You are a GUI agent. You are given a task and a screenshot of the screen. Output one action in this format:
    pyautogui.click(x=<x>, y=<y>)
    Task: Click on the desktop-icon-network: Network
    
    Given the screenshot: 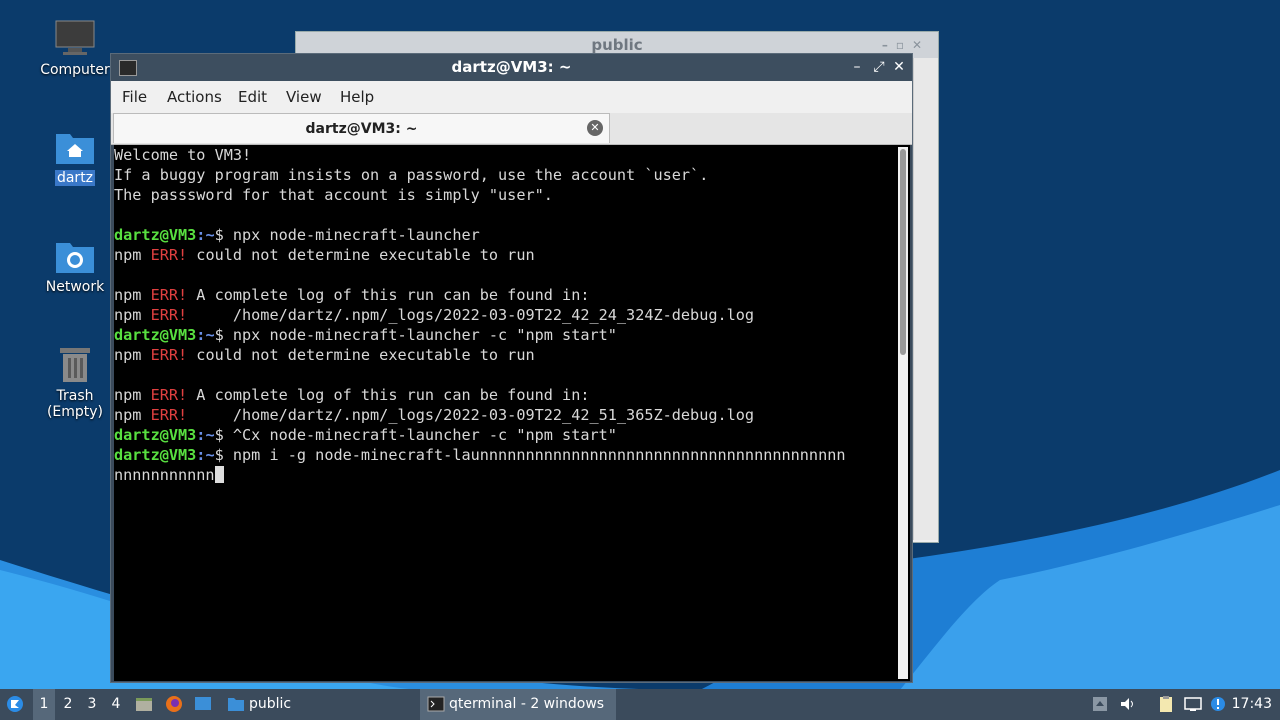 What is the action you would take?
    pyautogui.click(x=75, y=266)
    